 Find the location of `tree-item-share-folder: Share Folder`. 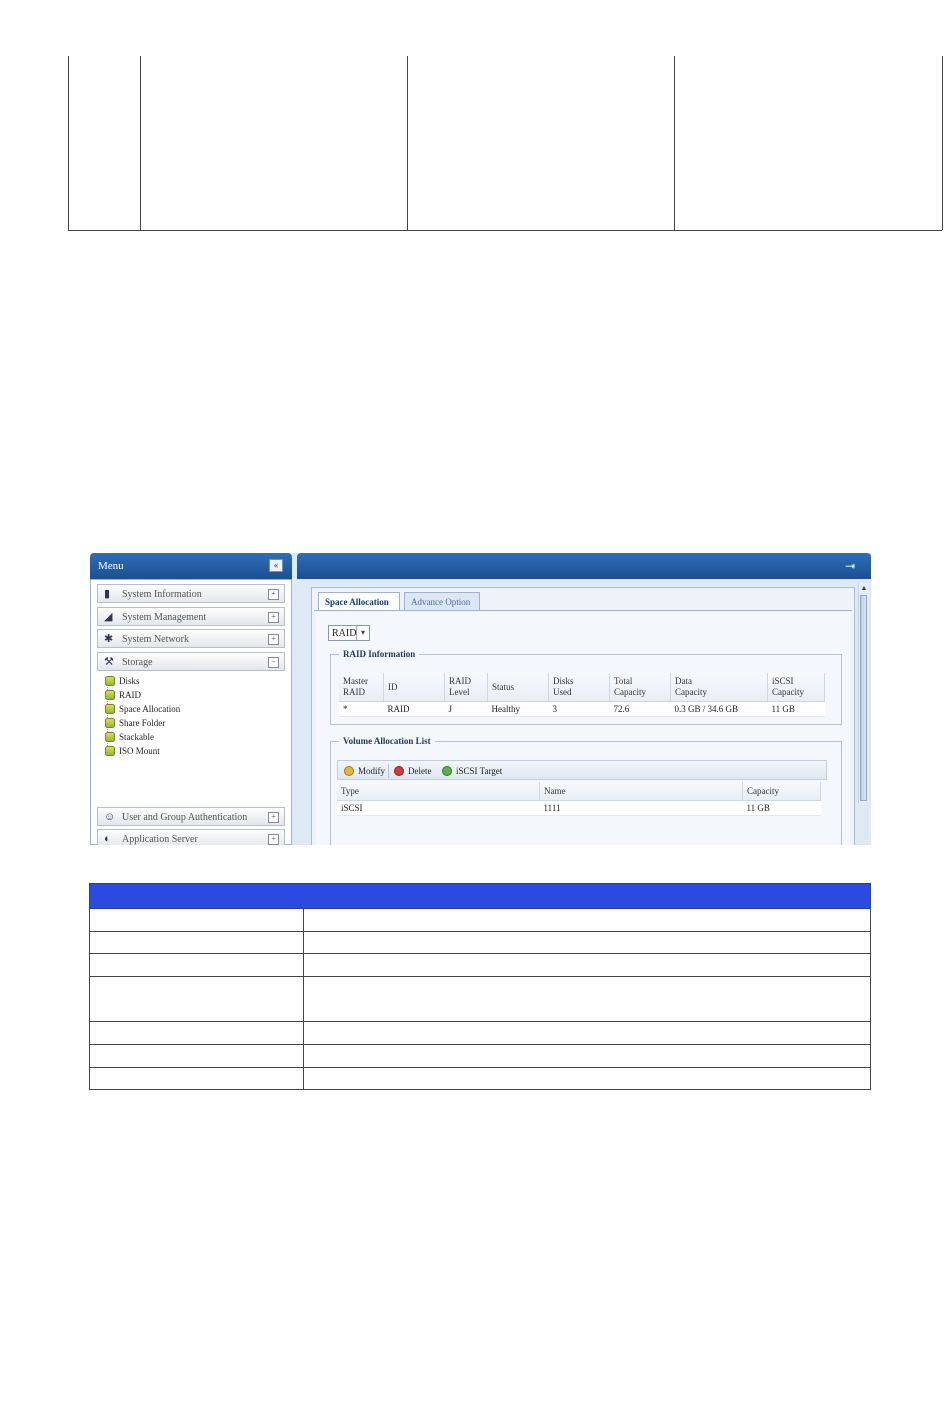

tree-item-share-folder: Share Folder is located at coordinates (141, 723).